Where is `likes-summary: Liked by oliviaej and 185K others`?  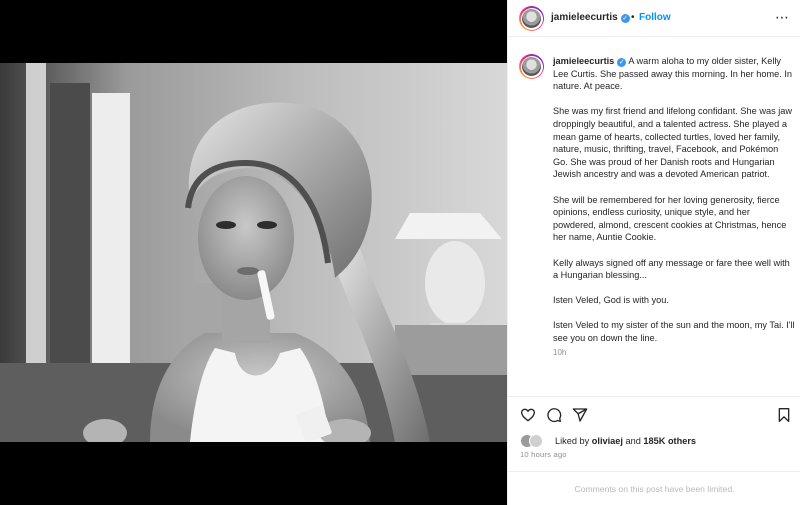
likes-summary: Liked by oliviaej and 185K others is located at coordinates (625, 441).